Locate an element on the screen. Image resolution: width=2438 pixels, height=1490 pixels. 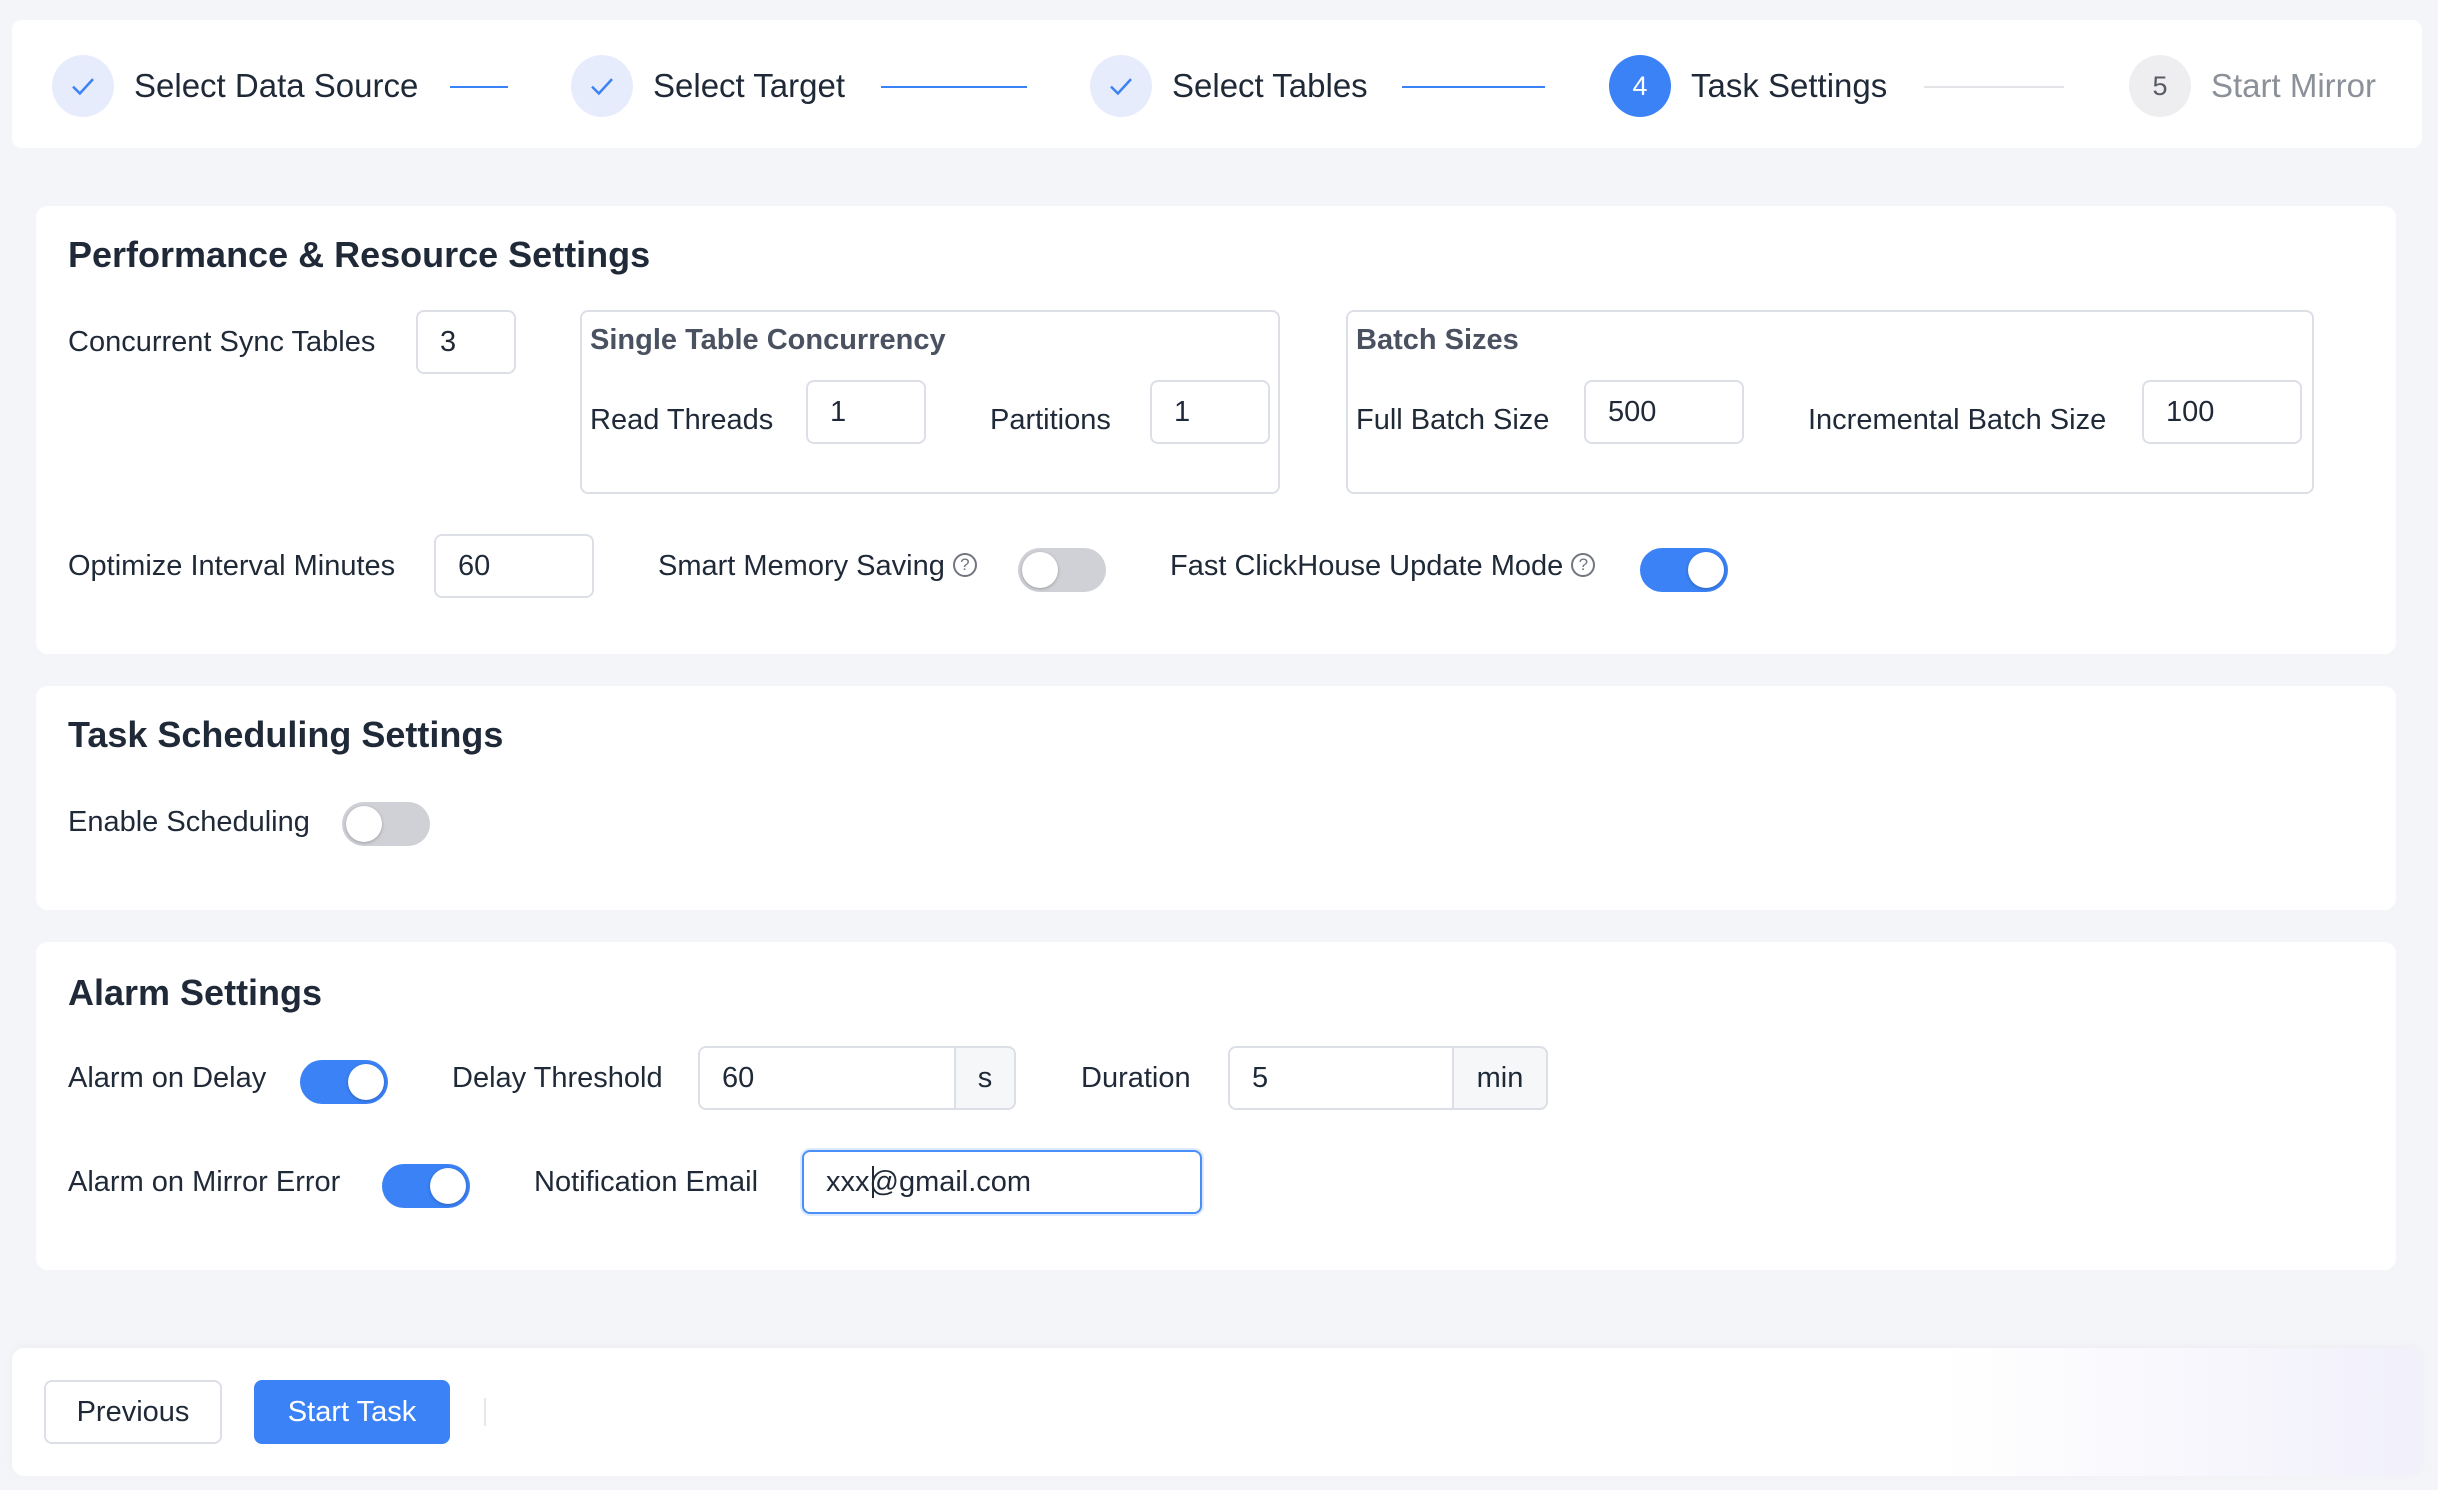
partitions-input is located at coordinates (1210, 412).